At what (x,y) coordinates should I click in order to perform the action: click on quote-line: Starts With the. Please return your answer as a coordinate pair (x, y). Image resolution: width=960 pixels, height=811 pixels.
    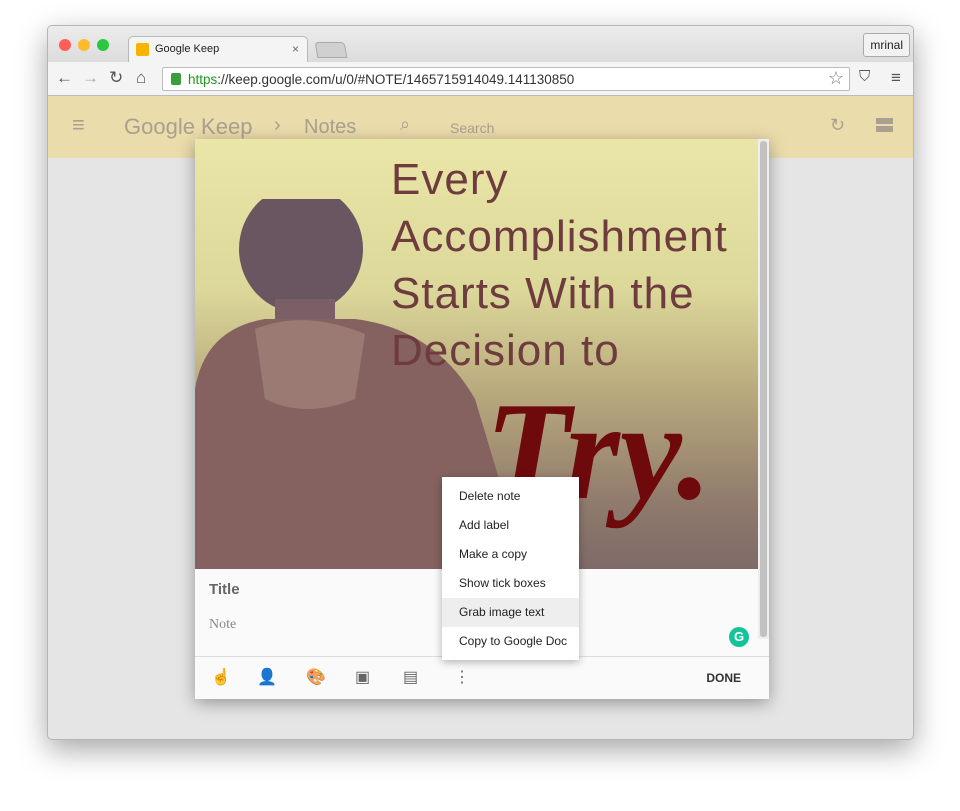
    Looking at the image, I should click on (543, 293).